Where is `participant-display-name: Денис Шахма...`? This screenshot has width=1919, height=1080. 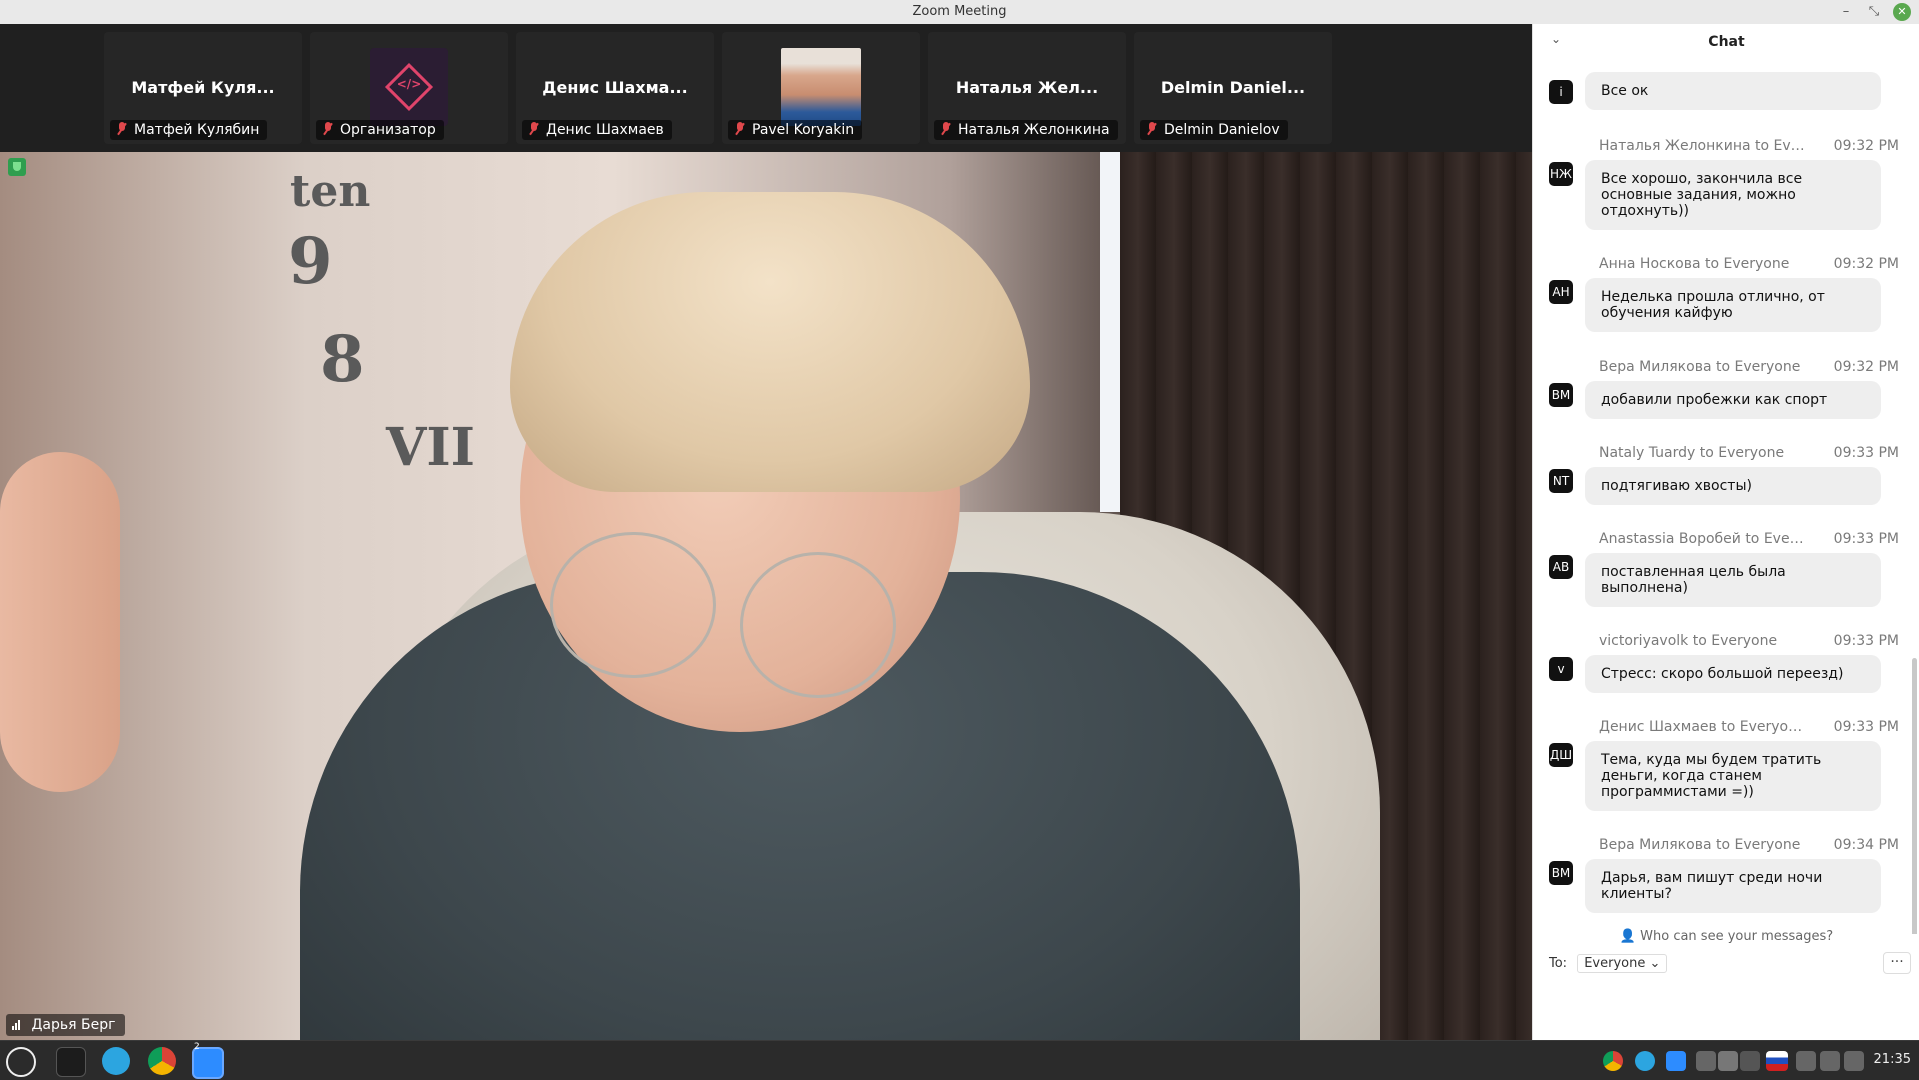
participant-display-name: Денис Шахма... is located at coordinates (615, 87).